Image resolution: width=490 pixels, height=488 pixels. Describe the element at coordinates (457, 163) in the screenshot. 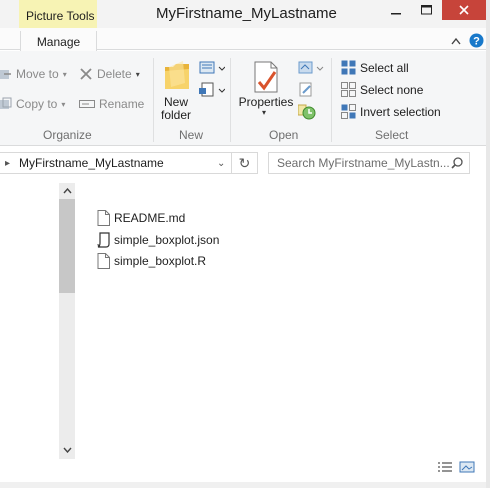

I see `search-icon` at that location.